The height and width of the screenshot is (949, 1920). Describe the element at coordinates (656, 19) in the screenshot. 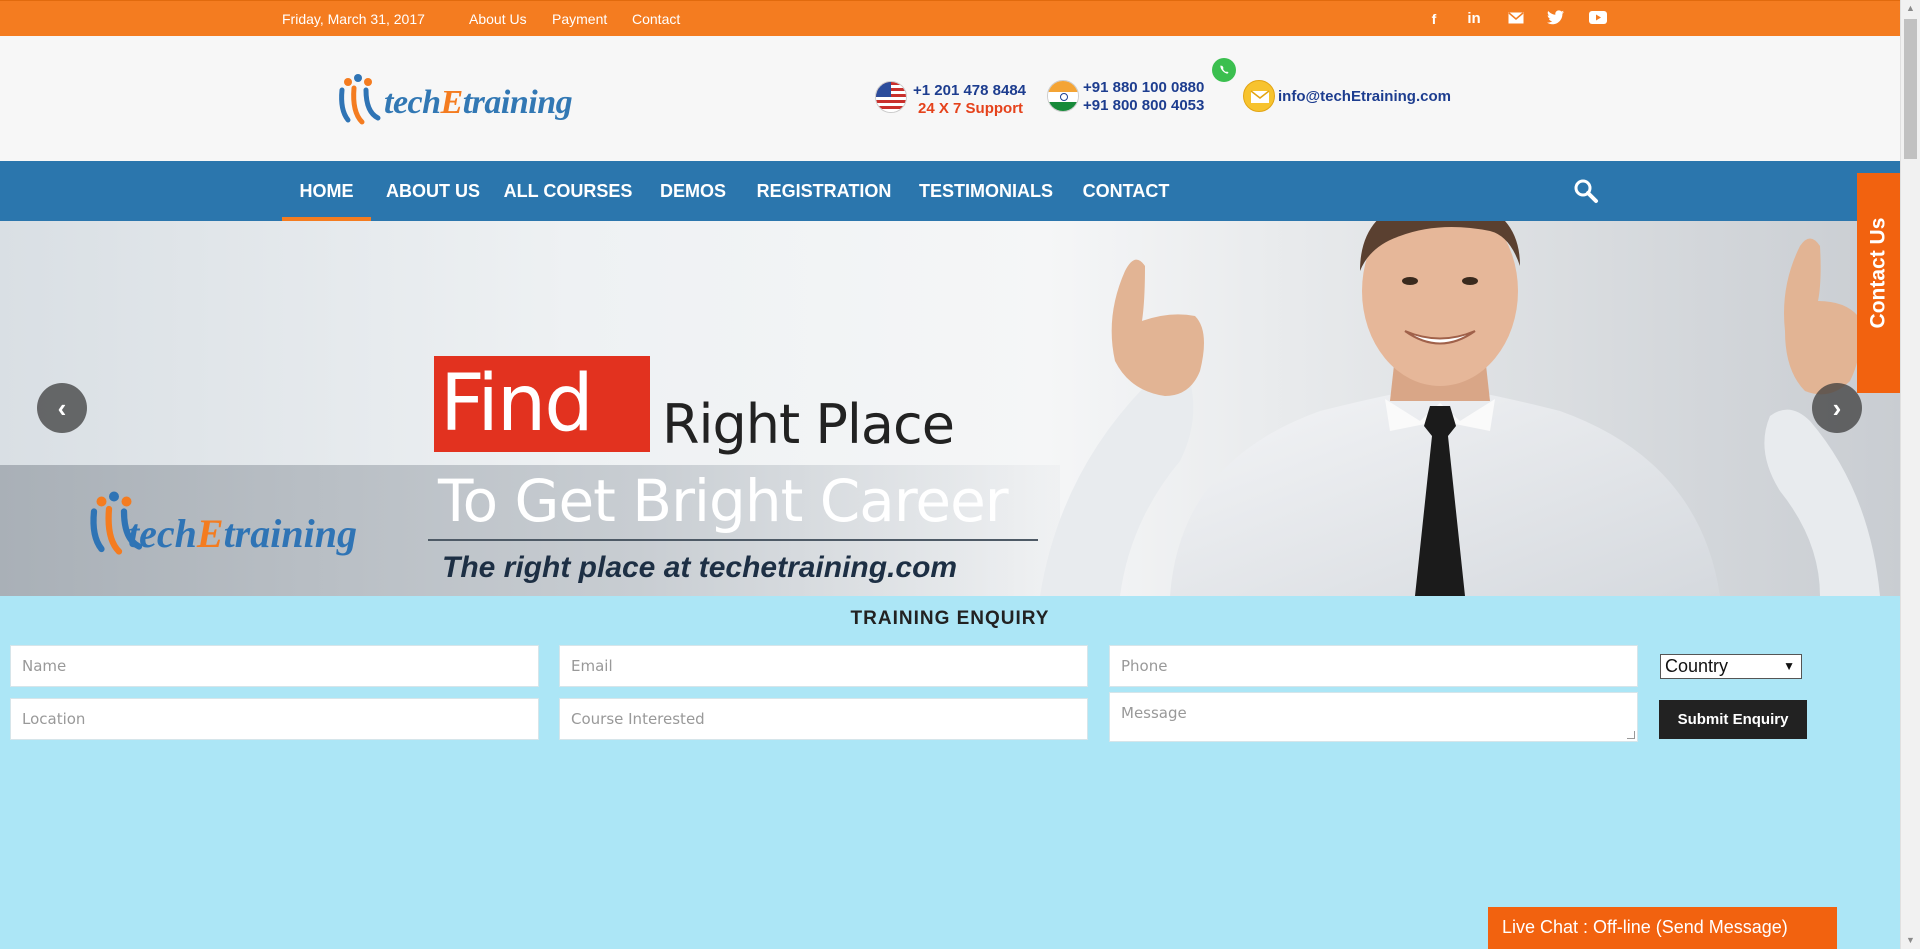

I see `top-link-contact: Contact` at that location.